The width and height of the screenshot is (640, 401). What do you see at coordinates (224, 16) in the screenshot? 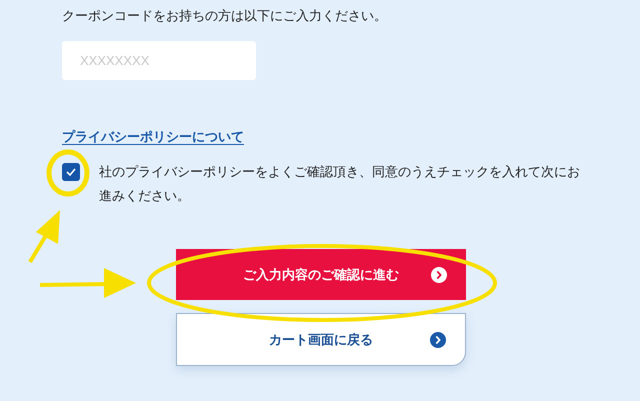
I see `coupon-instruction: クーポンコードをお持ちの方は以下にご入力ください。` at bounding box center [224, 16].